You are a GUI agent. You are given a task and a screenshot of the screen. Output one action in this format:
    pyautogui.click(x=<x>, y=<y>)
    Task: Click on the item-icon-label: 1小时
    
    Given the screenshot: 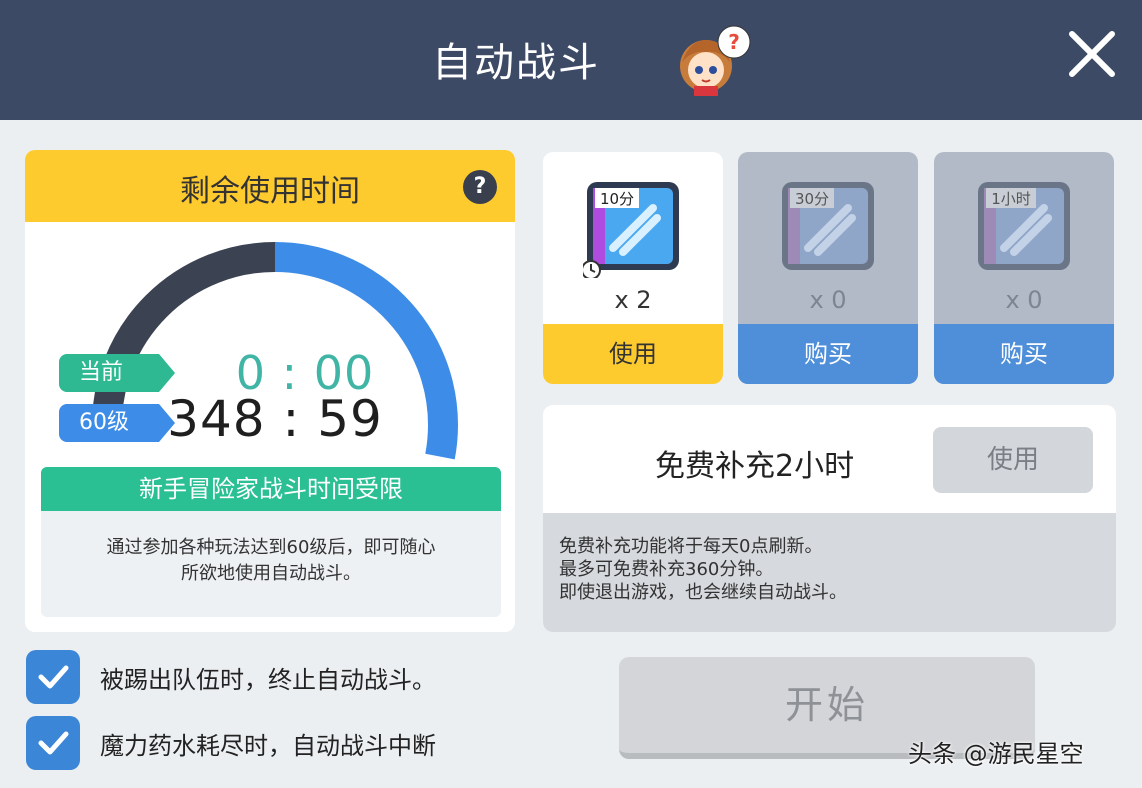 What is the action you would take?
    pyautogui.click(x=1011, y=199)
    